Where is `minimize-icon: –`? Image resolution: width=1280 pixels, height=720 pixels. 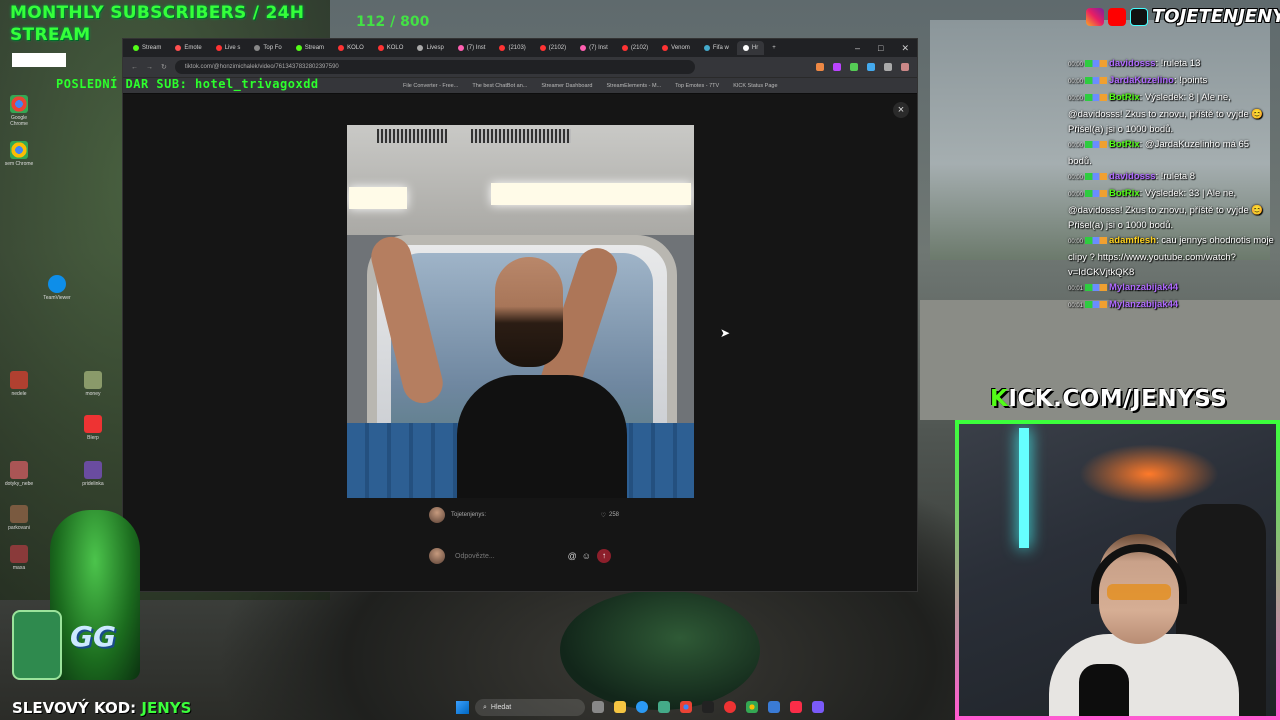 minimize-icon: – is located at coordinates (857, 48).